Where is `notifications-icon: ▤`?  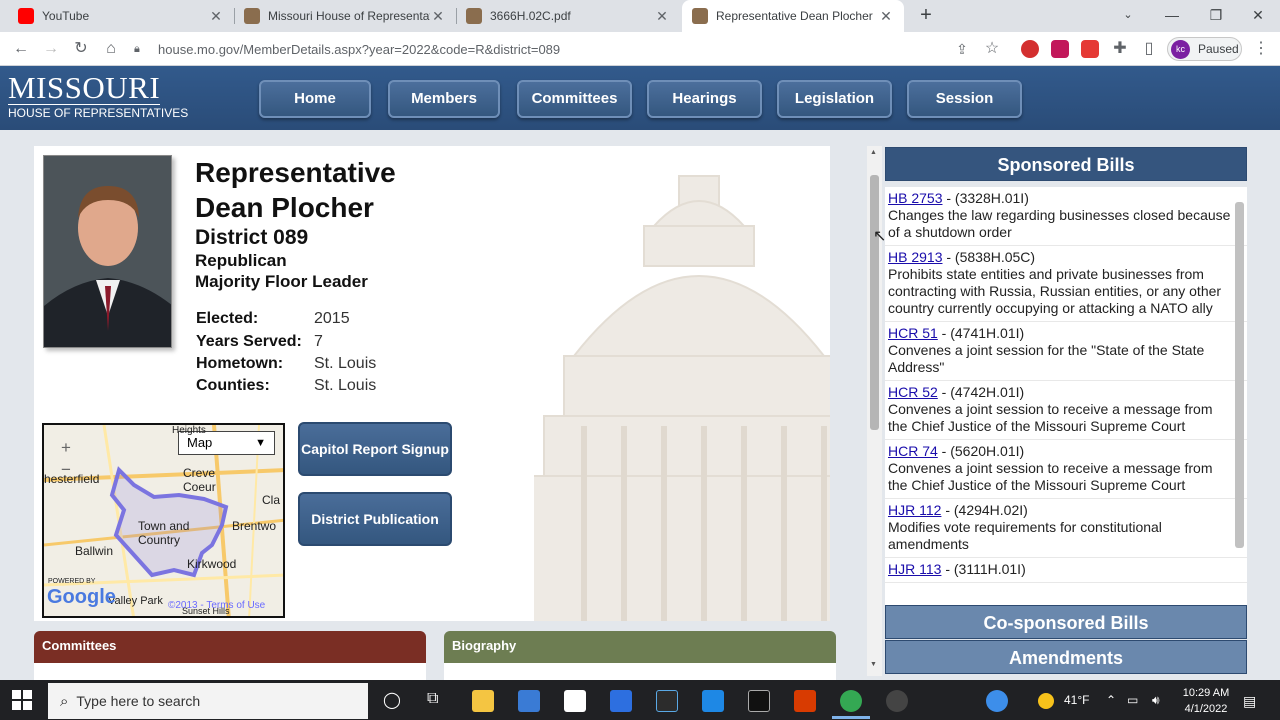
notifications-icon: ▤ is located at coordinates (1249, 701).